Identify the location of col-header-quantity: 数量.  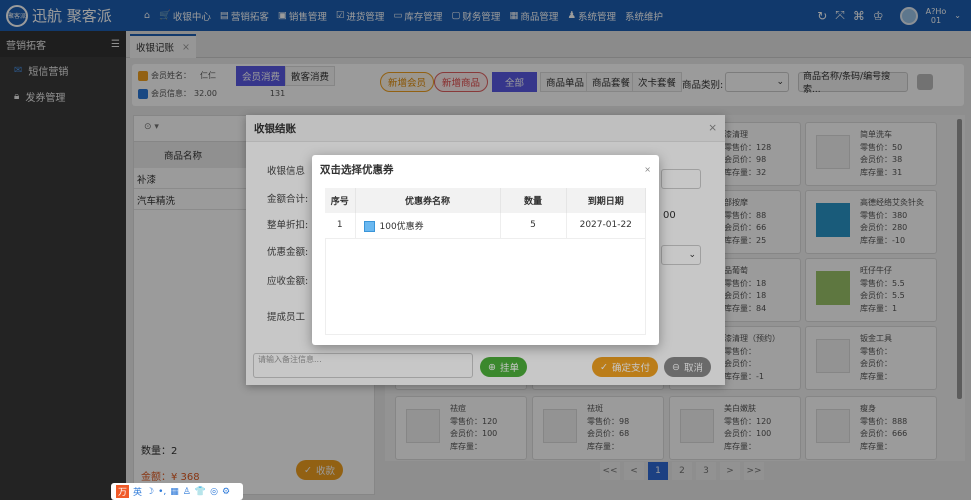
(533, 200).